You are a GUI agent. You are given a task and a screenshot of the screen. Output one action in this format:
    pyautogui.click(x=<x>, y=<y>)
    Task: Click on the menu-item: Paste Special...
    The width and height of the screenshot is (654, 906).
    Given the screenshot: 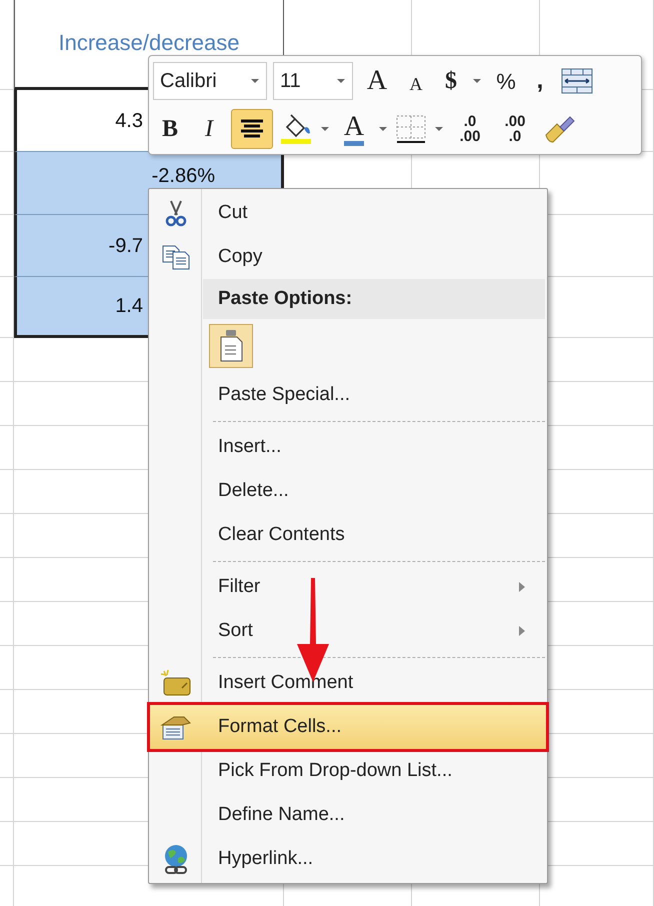 What is the action you would take?
    pyautogui.click(x=348, y=395)
    